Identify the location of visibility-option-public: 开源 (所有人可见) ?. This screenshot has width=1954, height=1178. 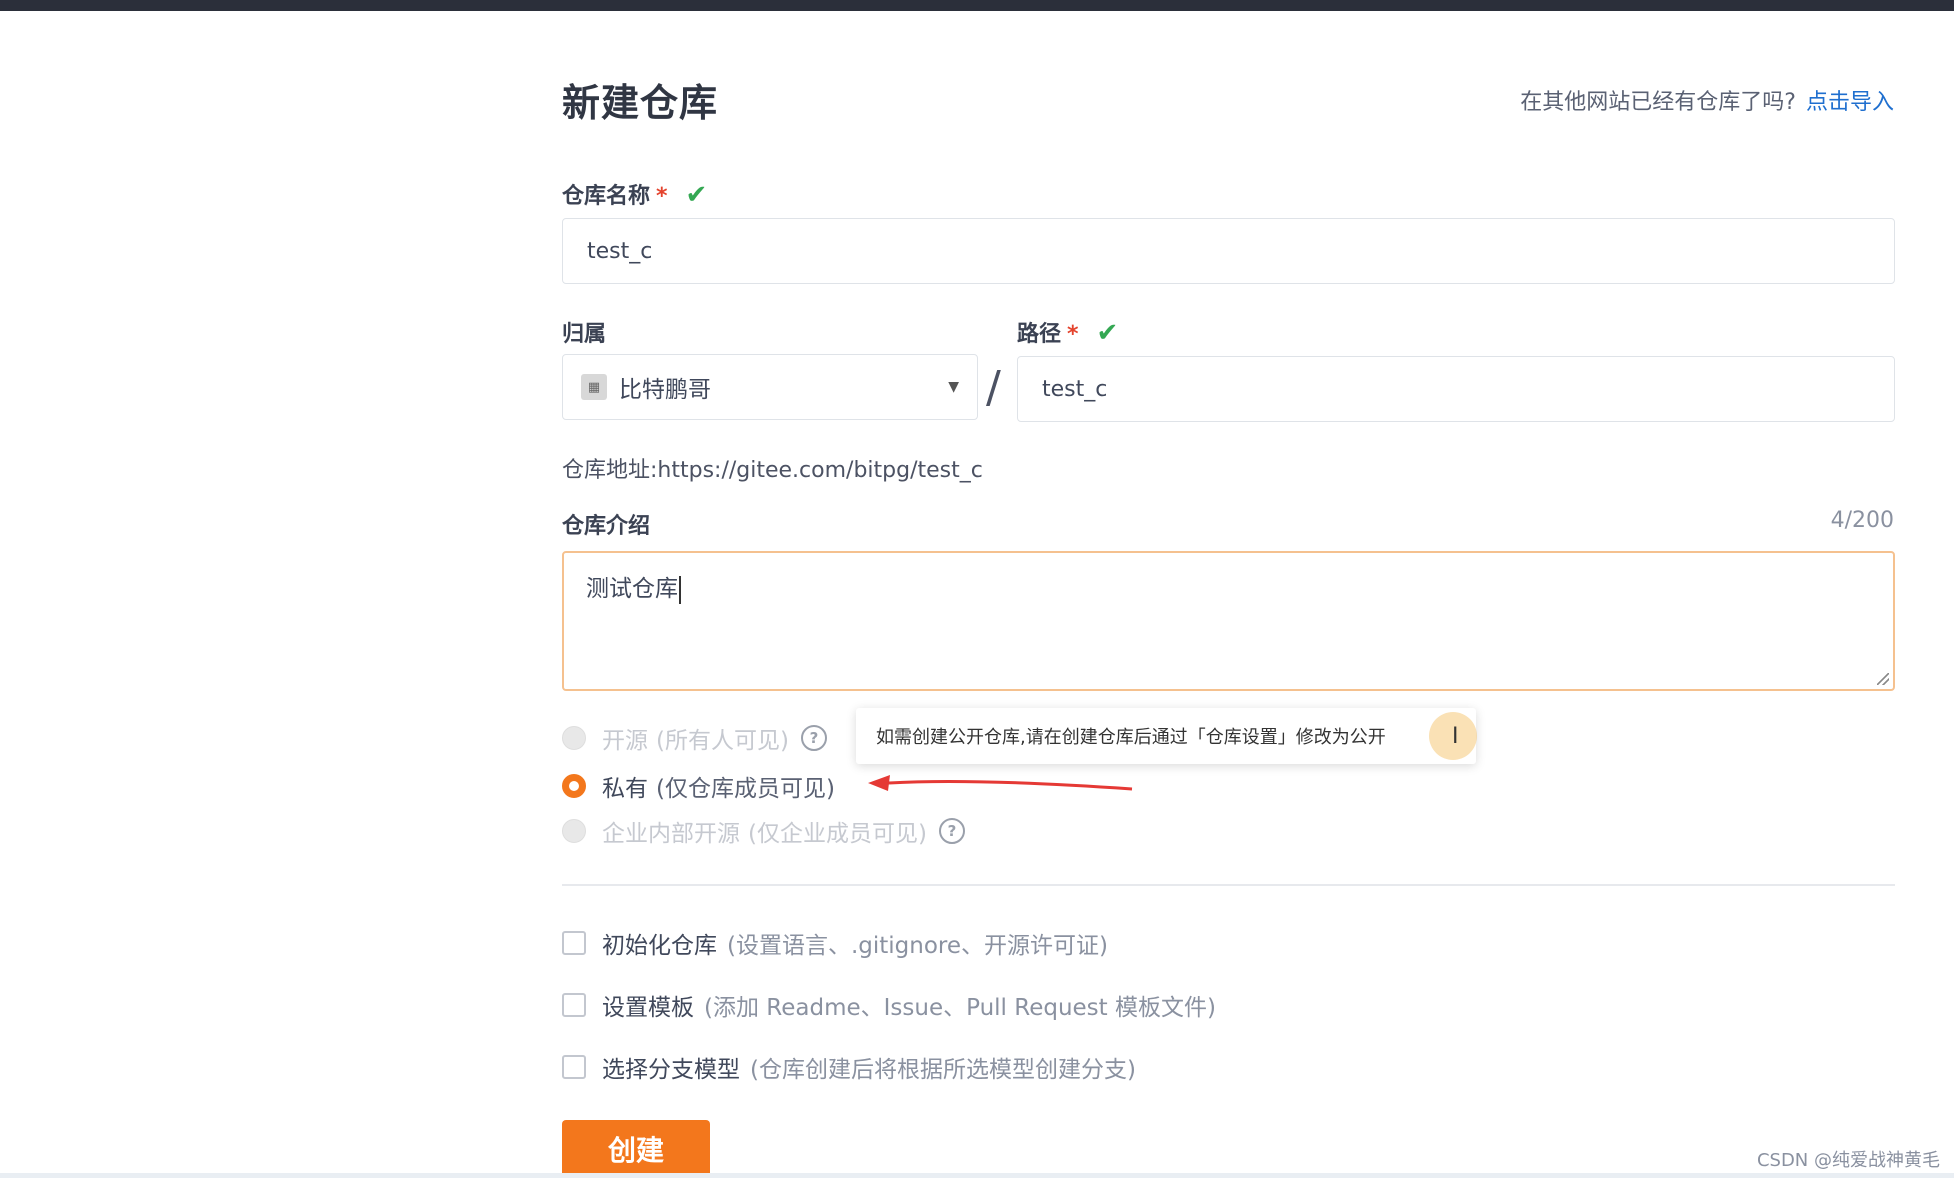
(694, 738).